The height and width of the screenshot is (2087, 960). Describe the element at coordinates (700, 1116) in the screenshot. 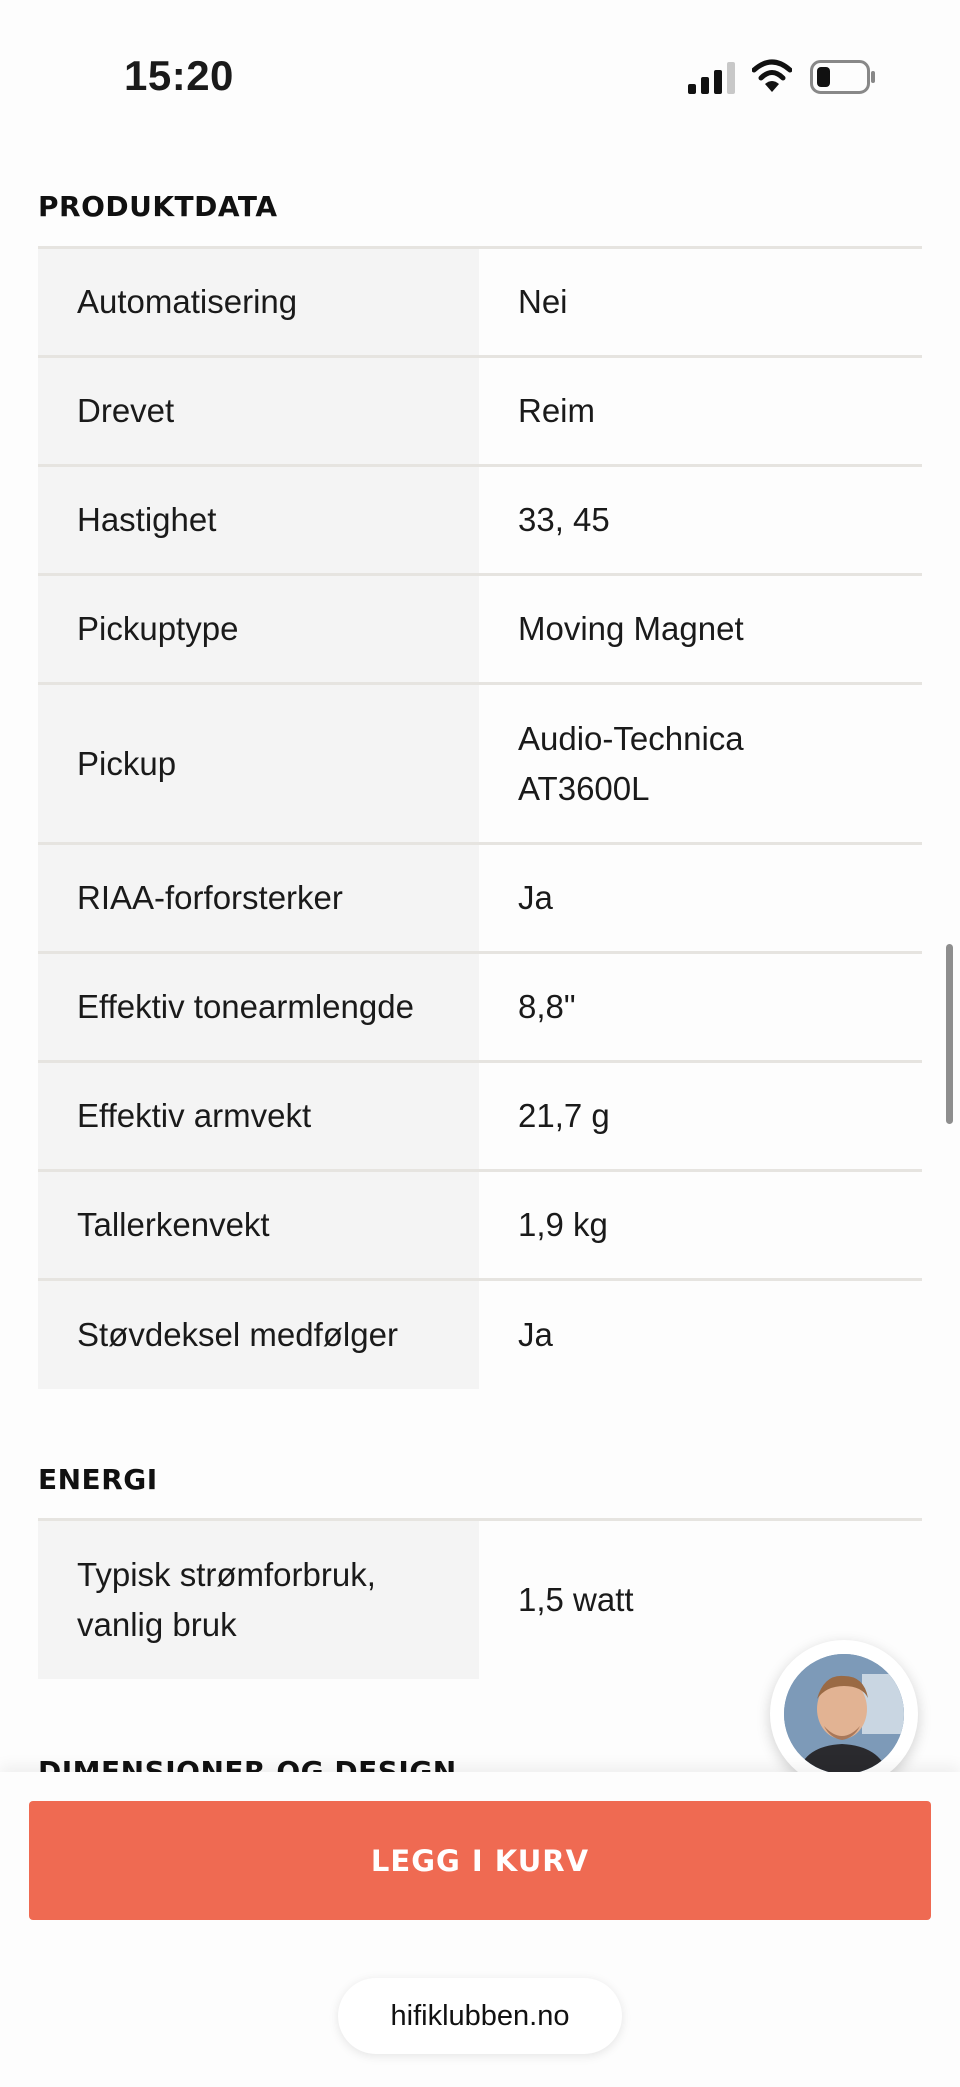

I see `spec-value: 21,7 g` at that location.